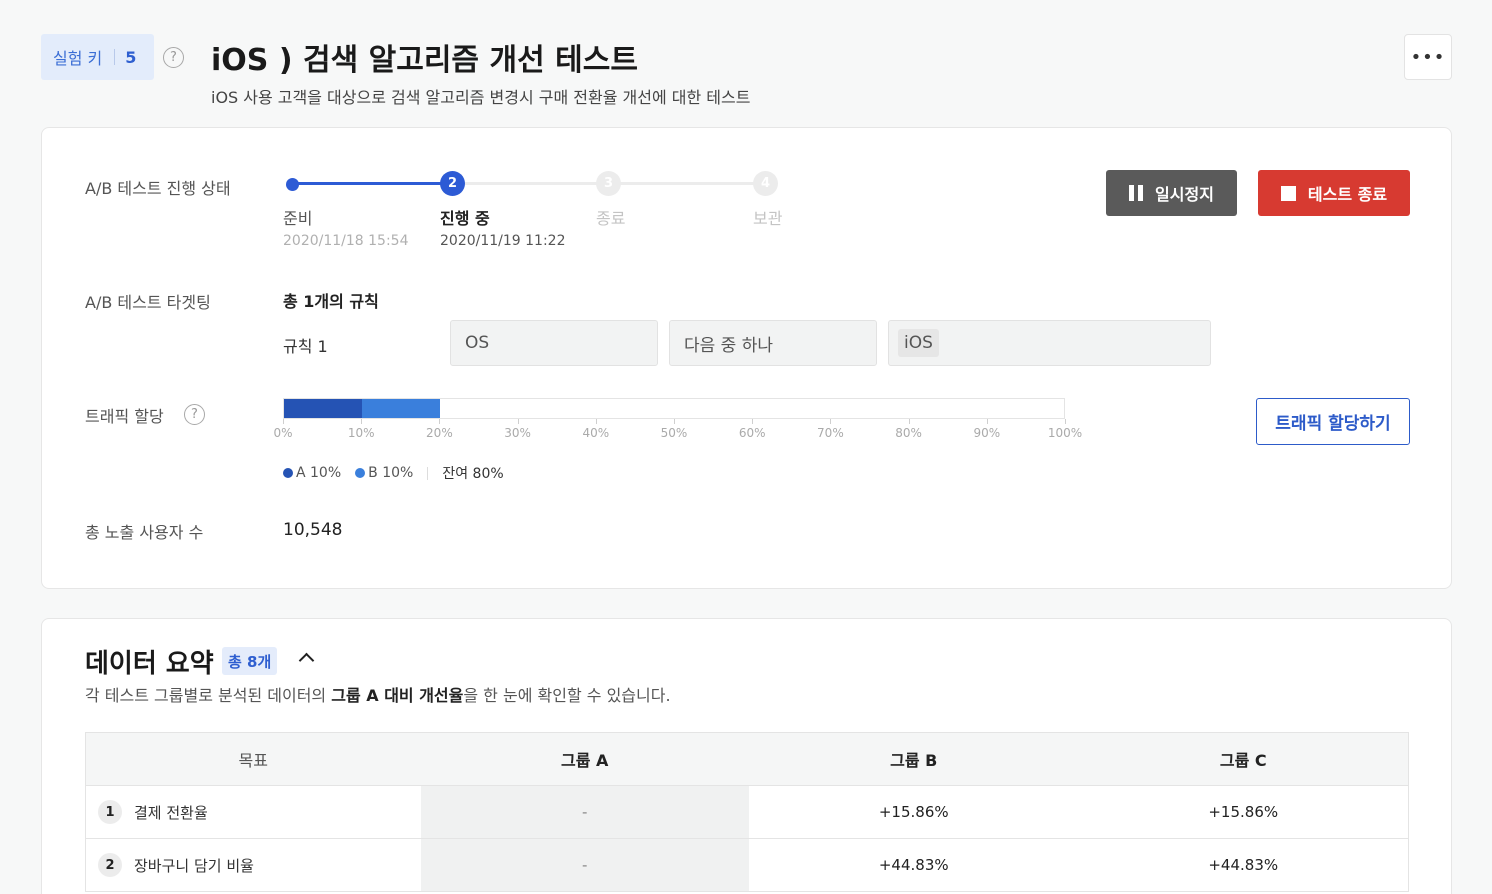 Image resolution: width=1492 pixels, height=894 pixels. What do you see at coordinates (283, 433) in the screenshot?
I see `tick-label: 0%` at bounding box center [283, 433].